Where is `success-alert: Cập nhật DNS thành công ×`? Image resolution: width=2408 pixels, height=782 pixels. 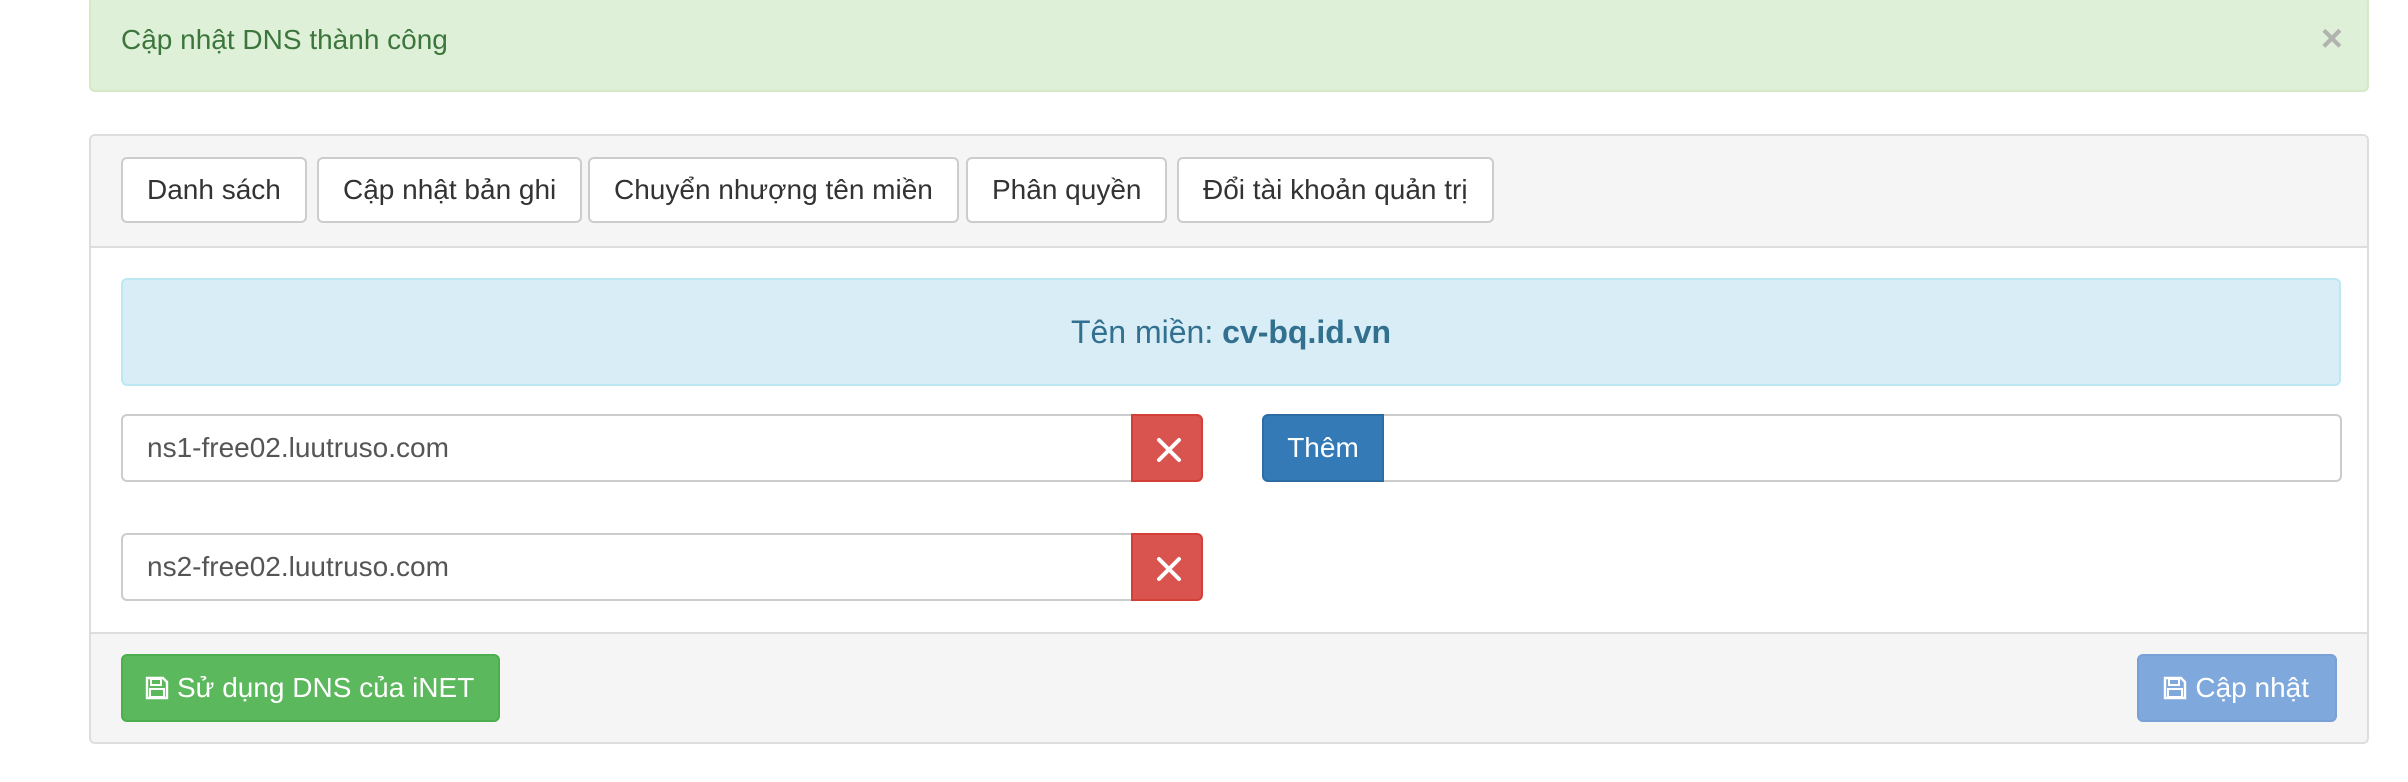 success-alert: Cập nhật DNS thành công × is located at coordinates (1229, 46).